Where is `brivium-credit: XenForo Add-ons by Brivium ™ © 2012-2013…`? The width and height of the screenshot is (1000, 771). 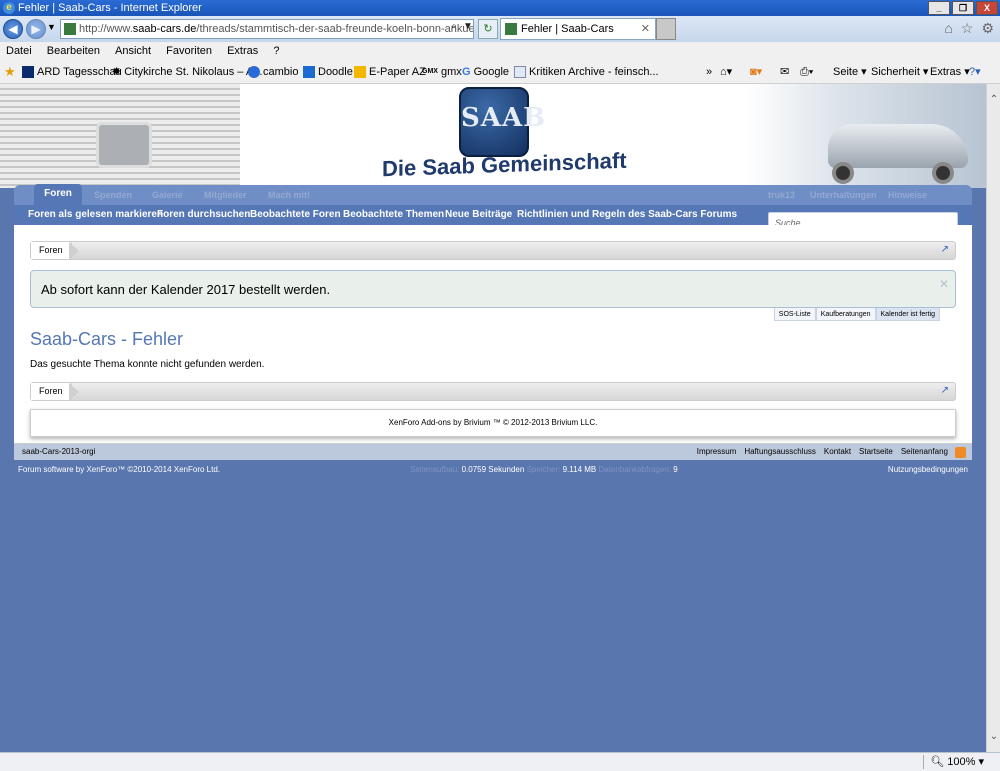 brivium-credit: XenForo Add-ons by Brivium ™ © 2012-2013… is located at coordinates (493, 423).